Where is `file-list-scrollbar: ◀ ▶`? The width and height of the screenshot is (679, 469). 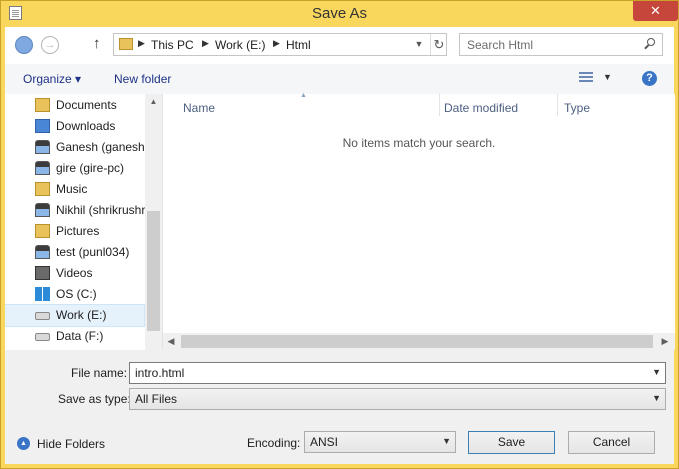 file-list-scrollbar: ◀ ▶ is located at coordinates (419, 341).